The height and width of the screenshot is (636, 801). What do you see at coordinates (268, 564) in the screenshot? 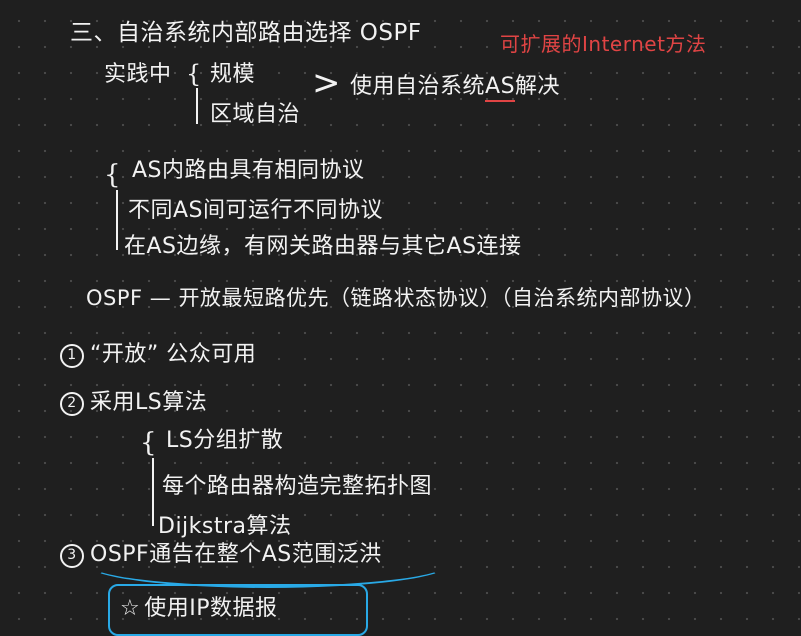
I see `cyan-underline-arc` at bounding box center [268, 564].